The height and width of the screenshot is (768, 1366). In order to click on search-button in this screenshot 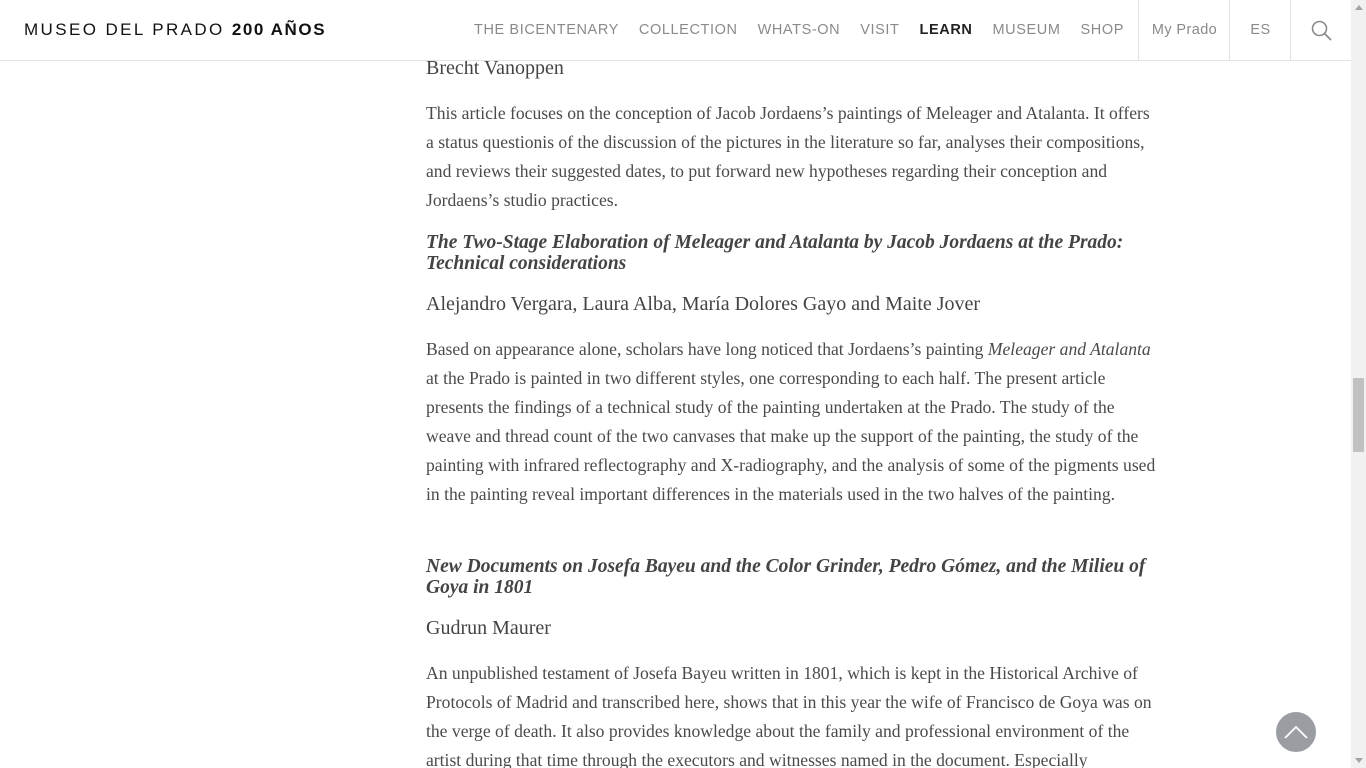, I will do `click(1321, 30)`.